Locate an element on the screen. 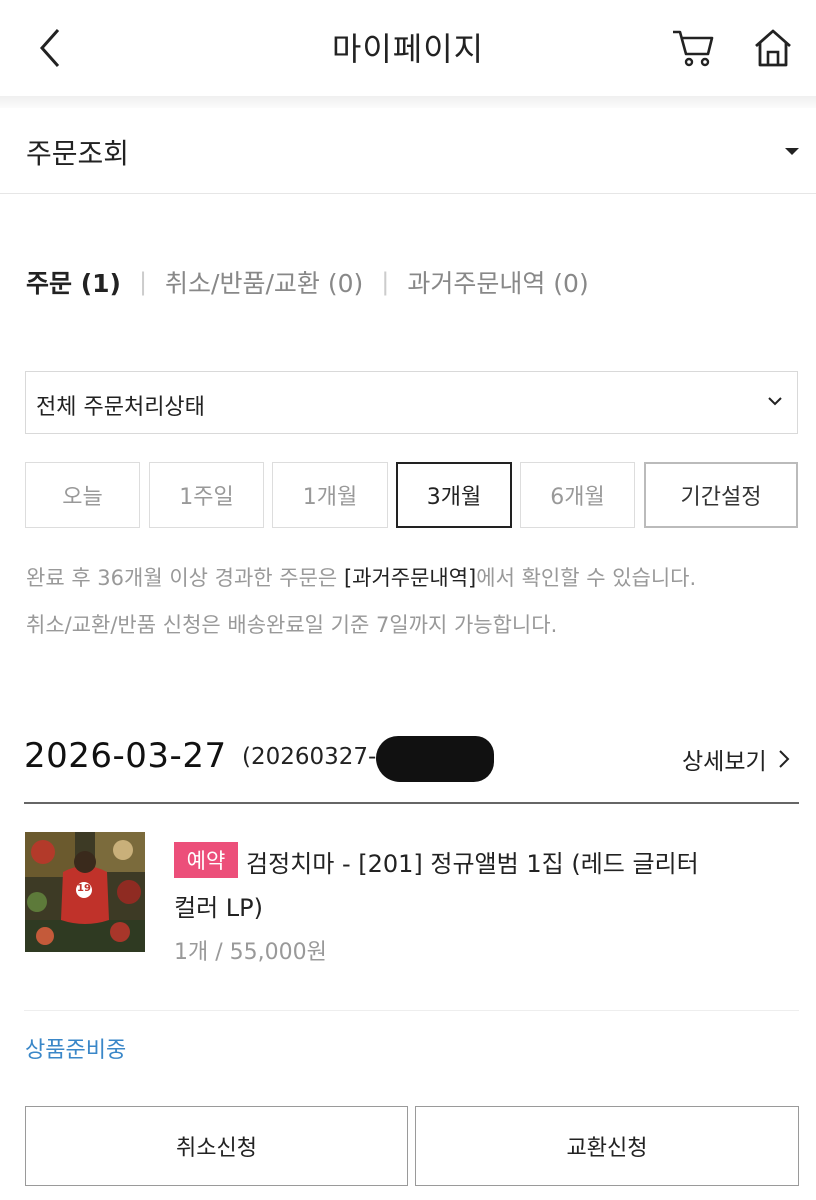 This screenshot has height=1200, width=816. cart-icon is located at coordinates (693, 48).